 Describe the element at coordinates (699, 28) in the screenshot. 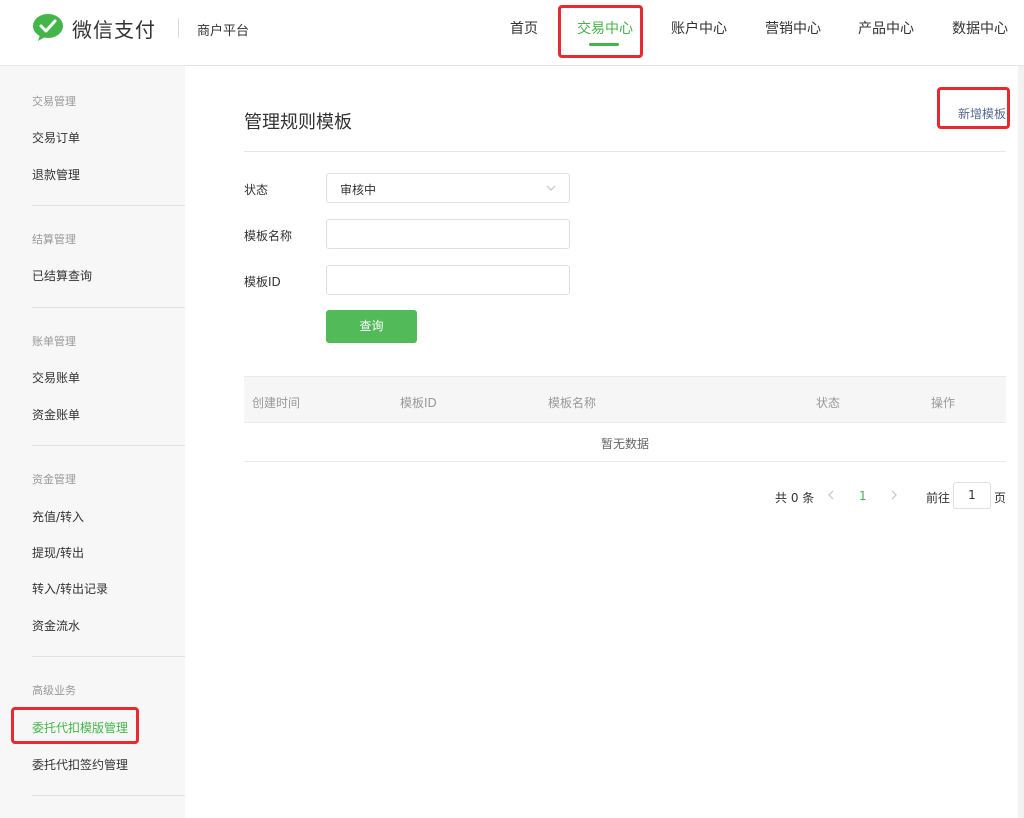

I see `nav-account-center: 账户中心` at that location.